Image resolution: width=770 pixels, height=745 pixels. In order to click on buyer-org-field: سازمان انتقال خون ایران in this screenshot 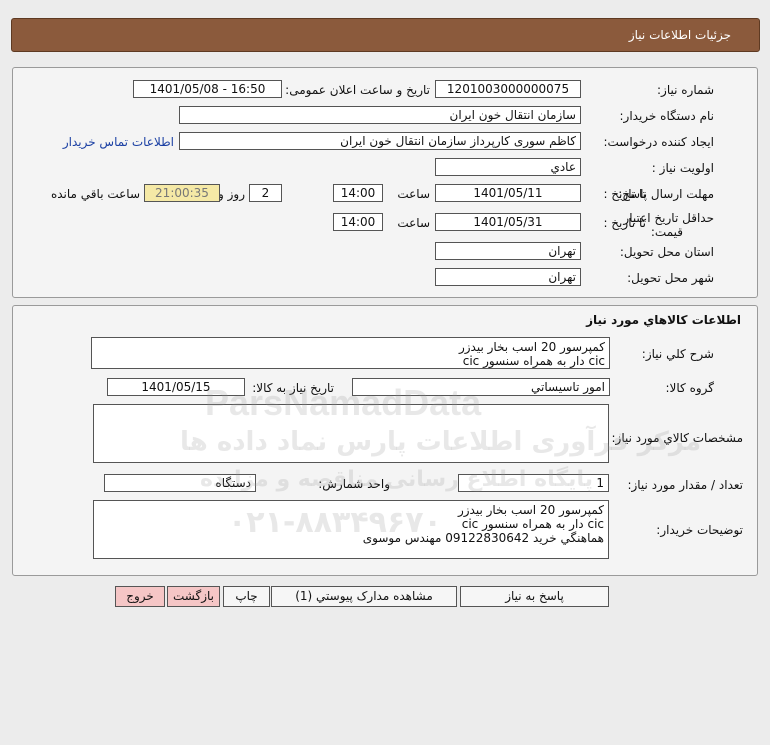, I will do `click(380, 115)`.